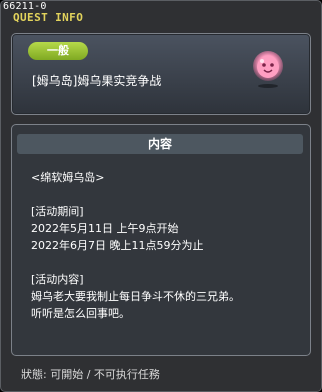 This screenshot has width=322, height=392. I want to click on quest-title: [姆乌岛]姆乌果实竞争战, so click(97, 81).